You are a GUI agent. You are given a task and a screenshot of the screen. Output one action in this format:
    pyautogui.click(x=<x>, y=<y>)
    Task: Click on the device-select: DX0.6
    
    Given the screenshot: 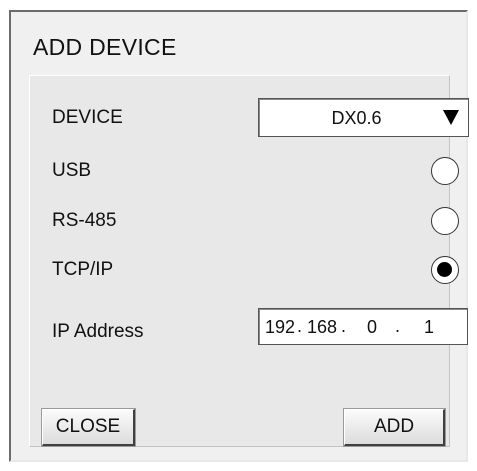 What is the action you would take?
    pyautogui.click(x=363, y=117)
    